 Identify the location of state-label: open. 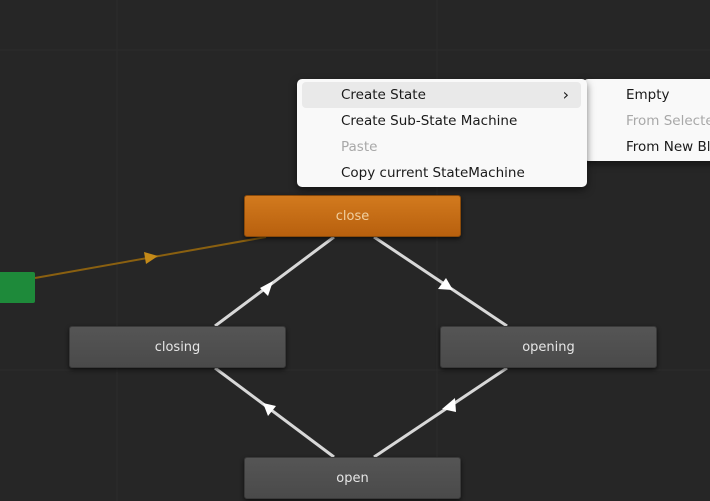
(352, 478).